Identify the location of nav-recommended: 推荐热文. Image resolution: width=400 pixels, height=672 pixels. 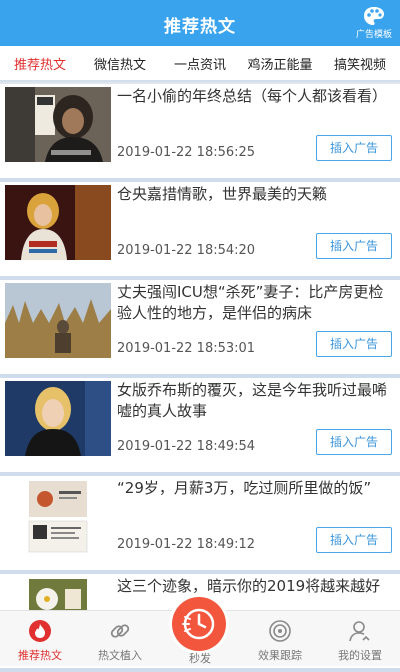
(40, 638).